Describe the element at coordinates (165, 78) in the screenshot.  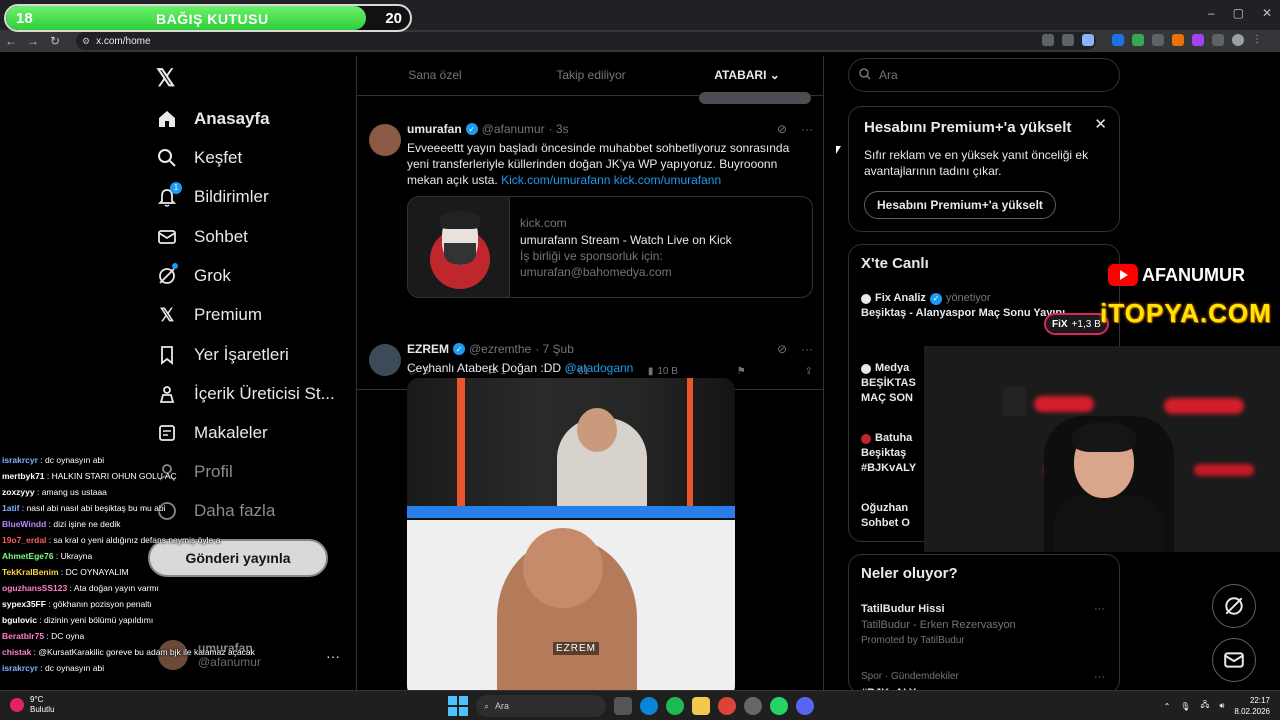
I see `x-logo-icon: 𝕏` at that location.